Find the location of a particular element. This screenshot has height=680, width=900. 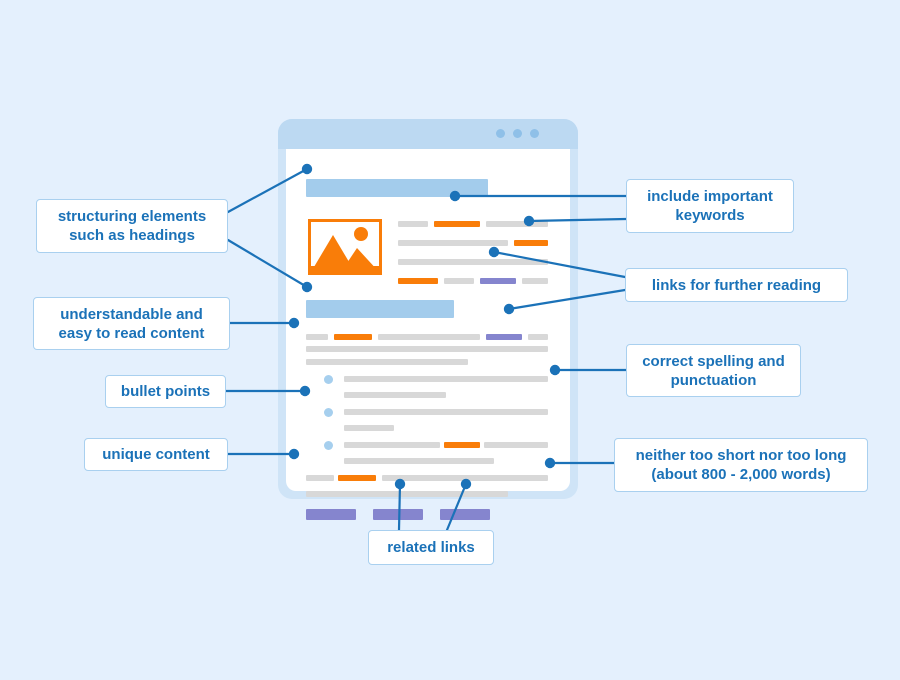

browser-title-bar is located at coordinates (428, 134).